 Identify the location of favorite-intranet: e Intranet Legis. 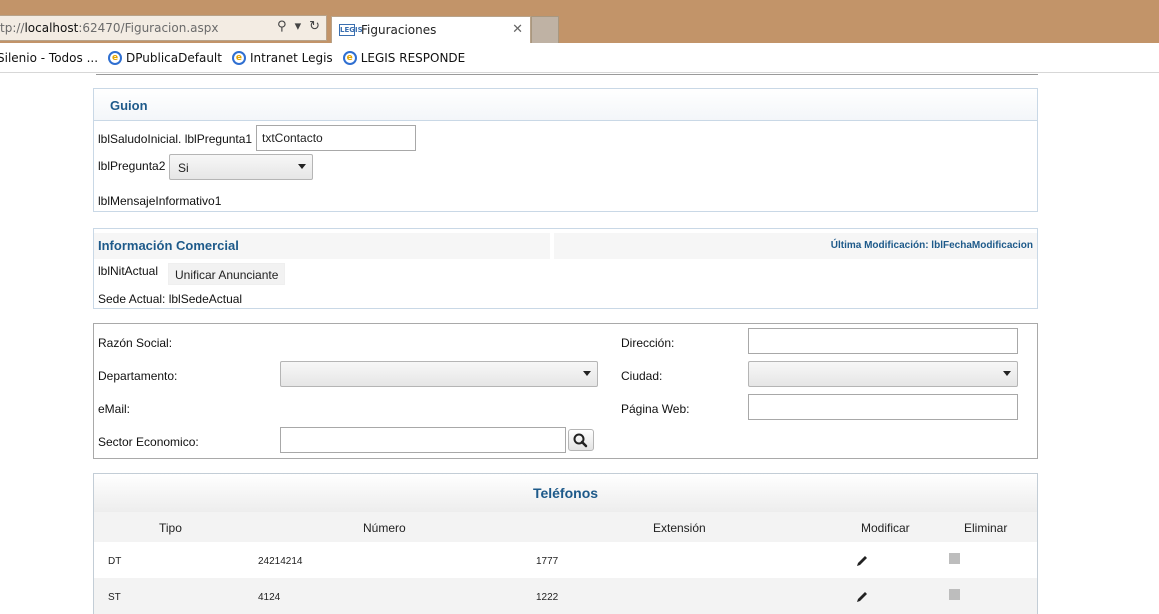
(282, 57).